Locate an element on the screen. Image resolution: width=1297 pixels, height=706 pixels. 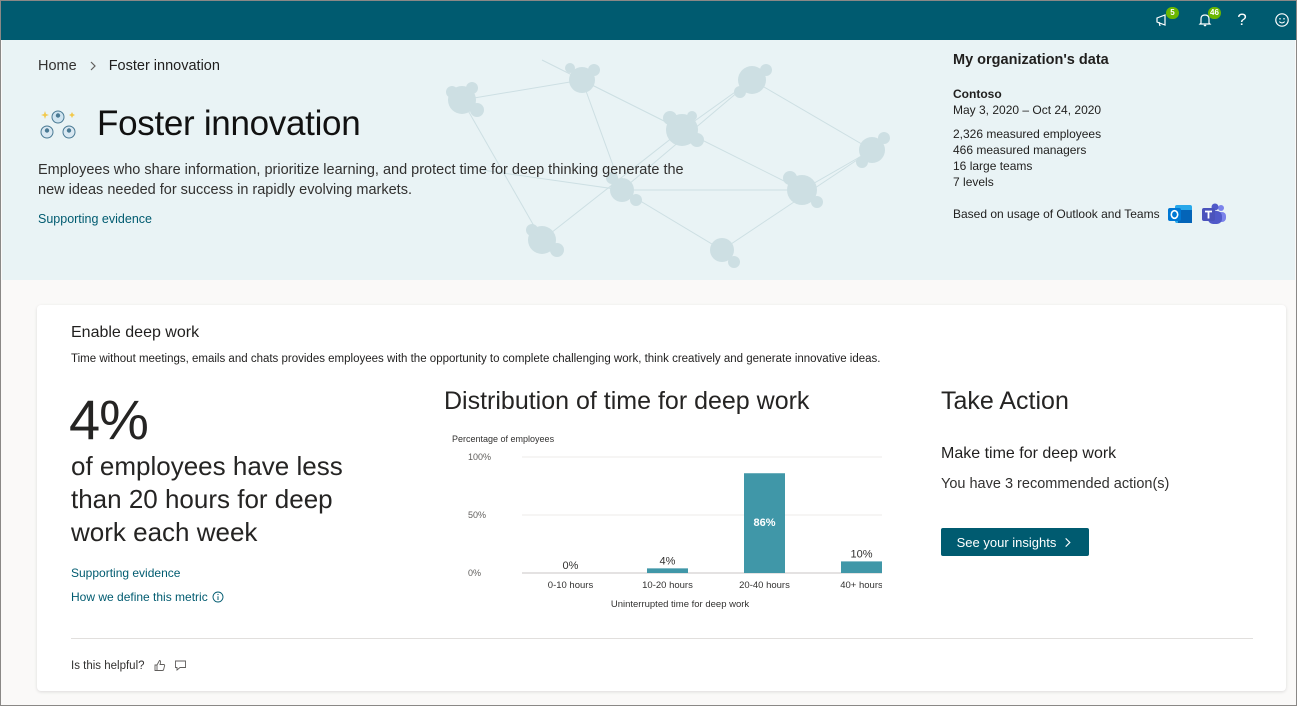
see-insights-button: See your insights is located at coordinates (1015, 542).